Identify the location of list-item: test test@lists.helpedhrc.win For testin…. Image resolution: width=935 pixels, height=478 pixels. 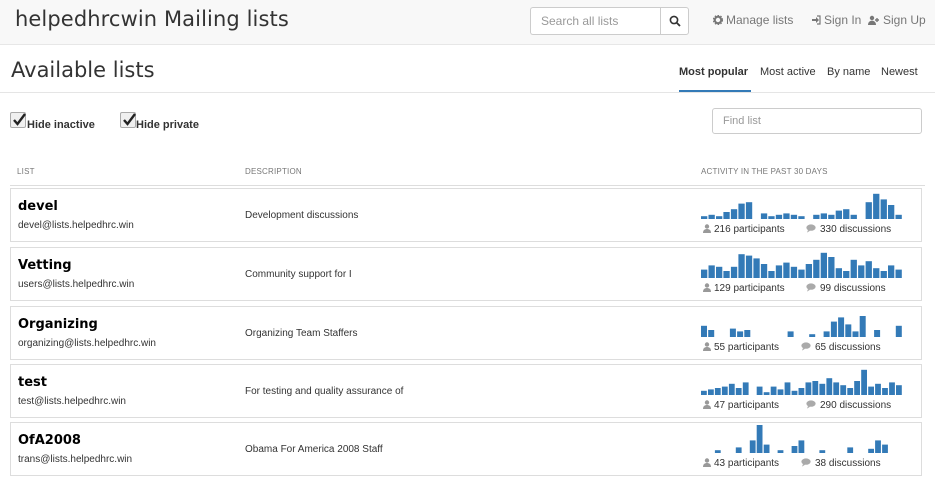
(466, 391).